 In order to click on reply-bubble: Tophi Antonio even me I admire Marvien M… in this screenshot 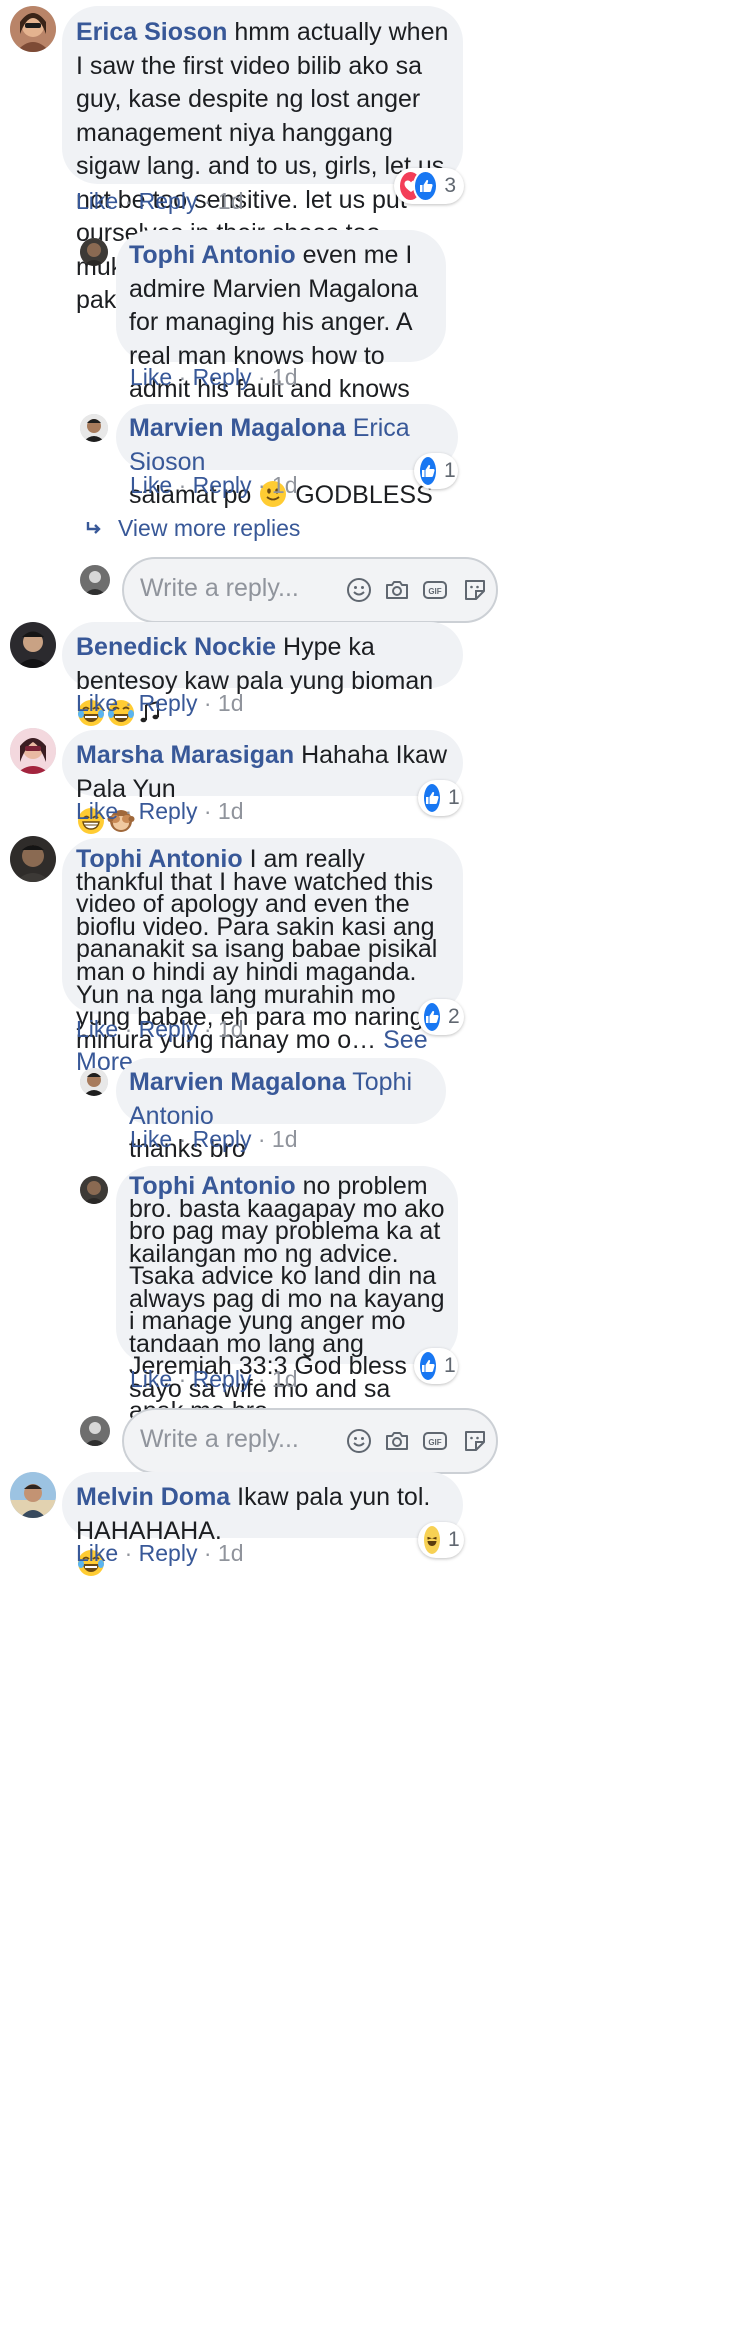, I will do `click(281, 333)`.